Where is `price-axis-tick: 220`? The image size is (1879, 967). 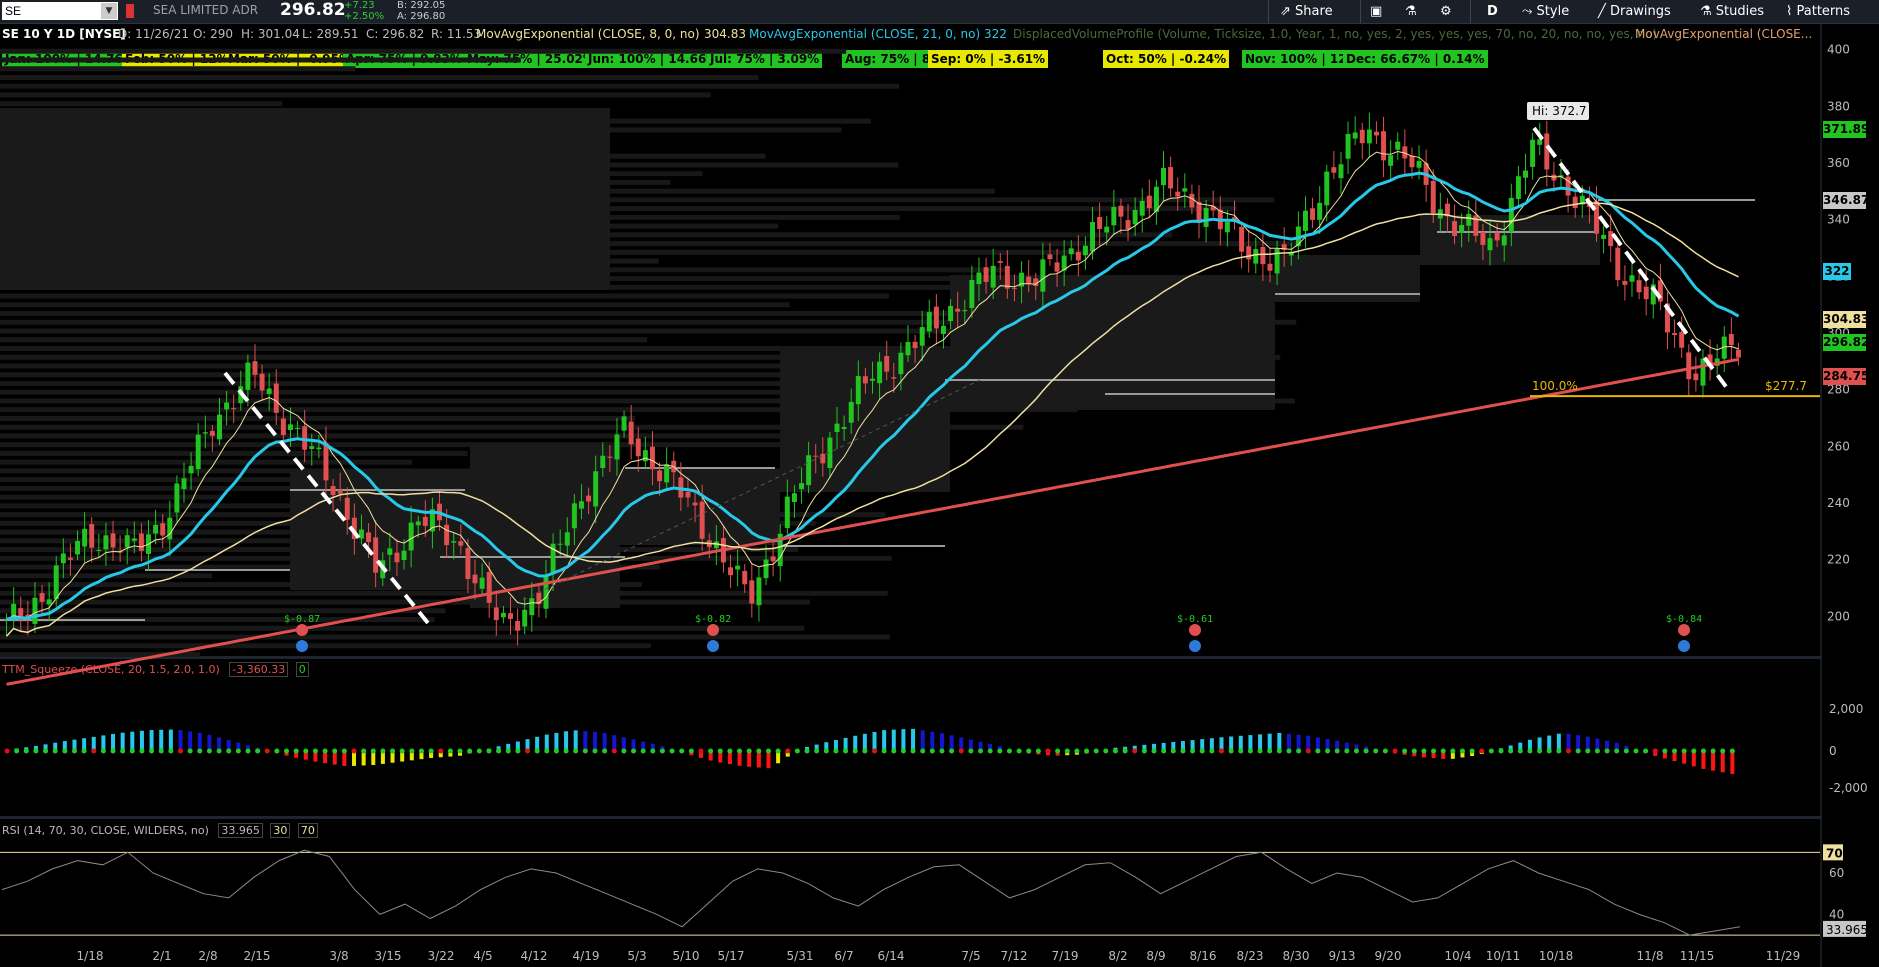 price-axis-tick: 220 is located at coordinates (1838, 560).